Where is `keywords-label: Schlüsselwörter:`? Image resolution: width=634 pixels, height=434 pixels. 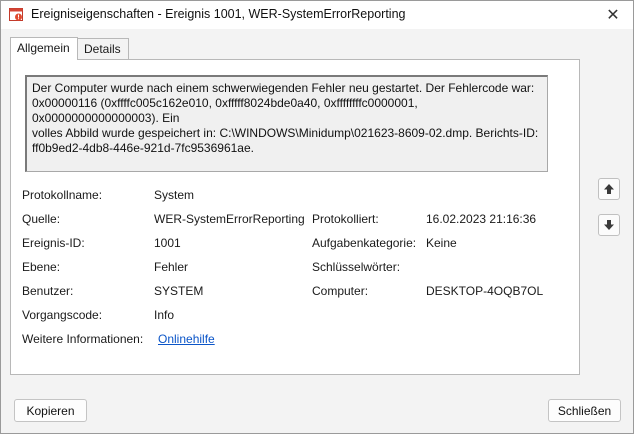
keywords-label: Schlüsselwörter: is located at coordinates (356, 267).